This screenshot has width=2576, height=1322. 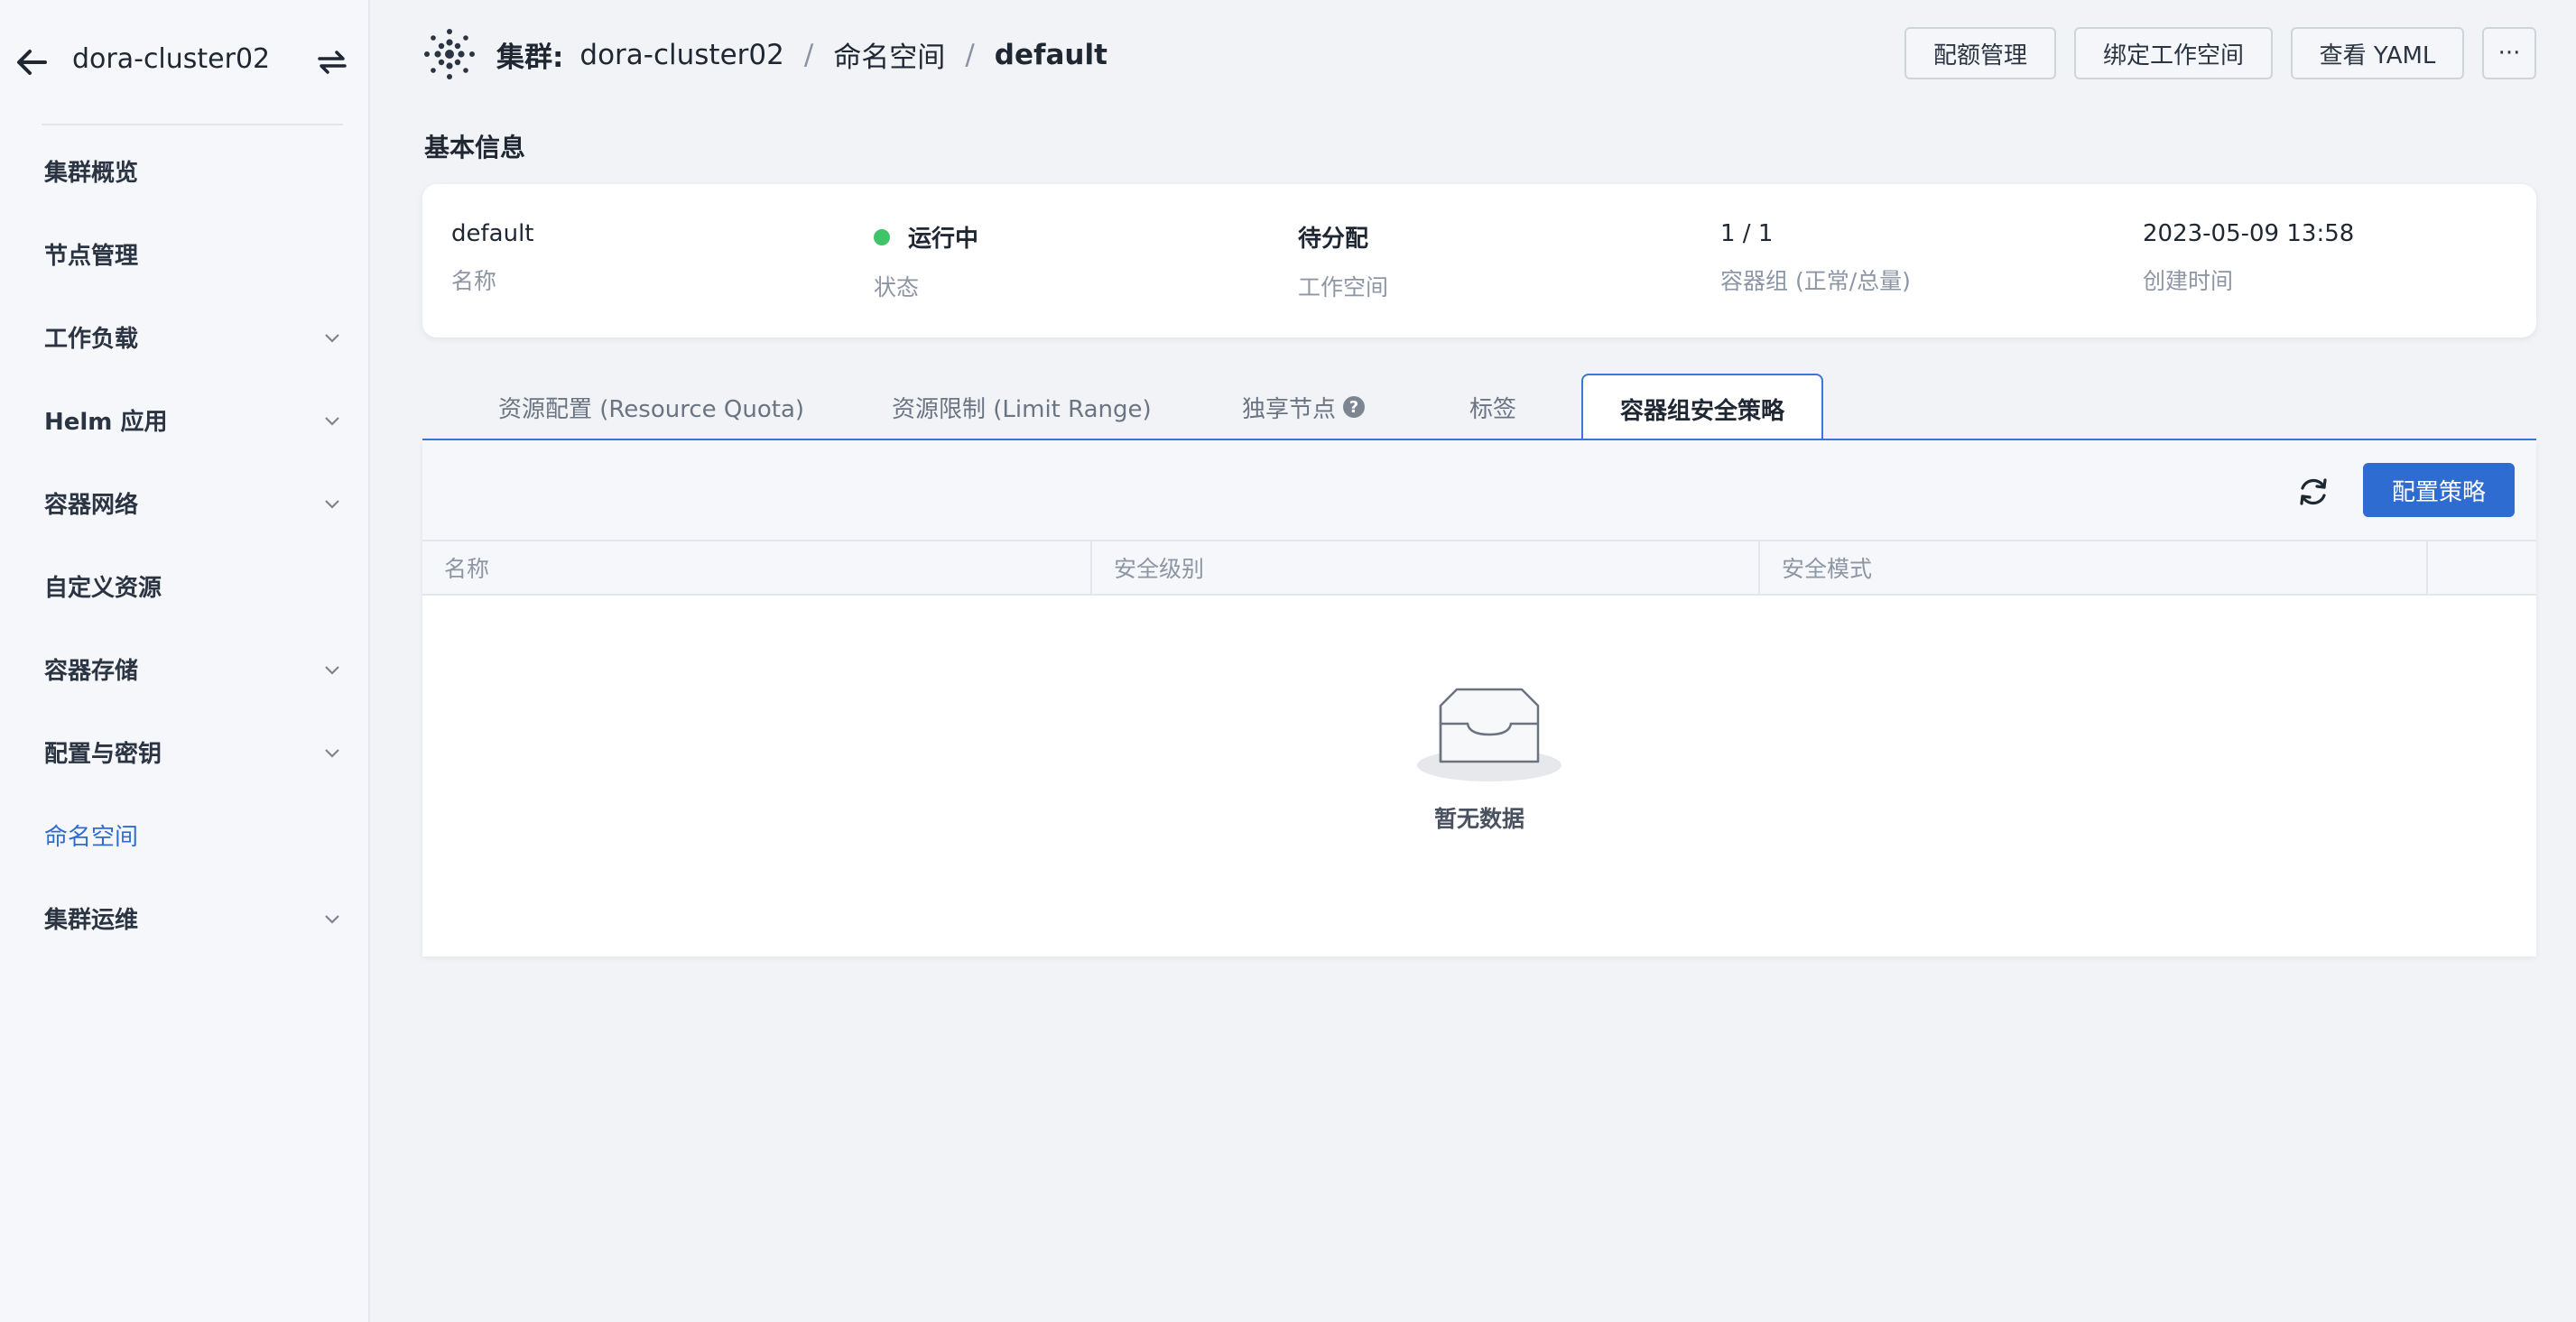 I want to click on info-status: 运行中 状态, so click(x=926, y=261).